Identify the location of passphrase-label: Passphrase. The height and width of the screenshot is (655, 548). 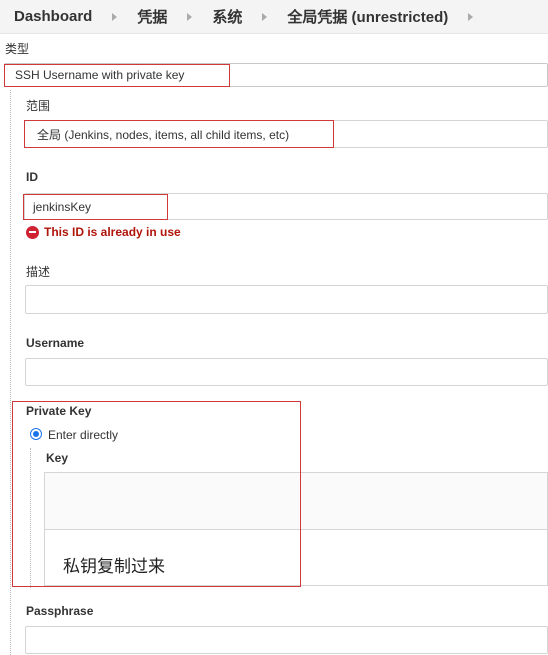
(60, 611).